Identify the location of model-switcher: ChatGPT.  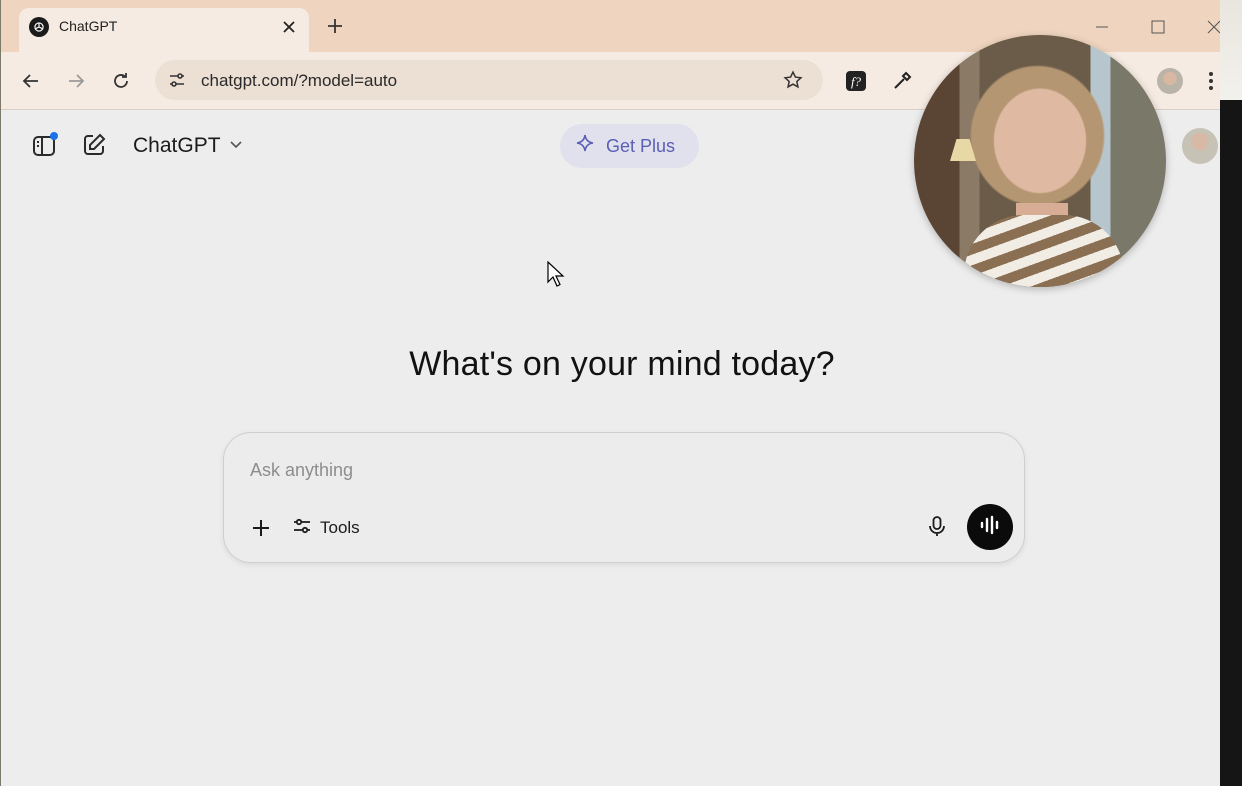
(188, 146).